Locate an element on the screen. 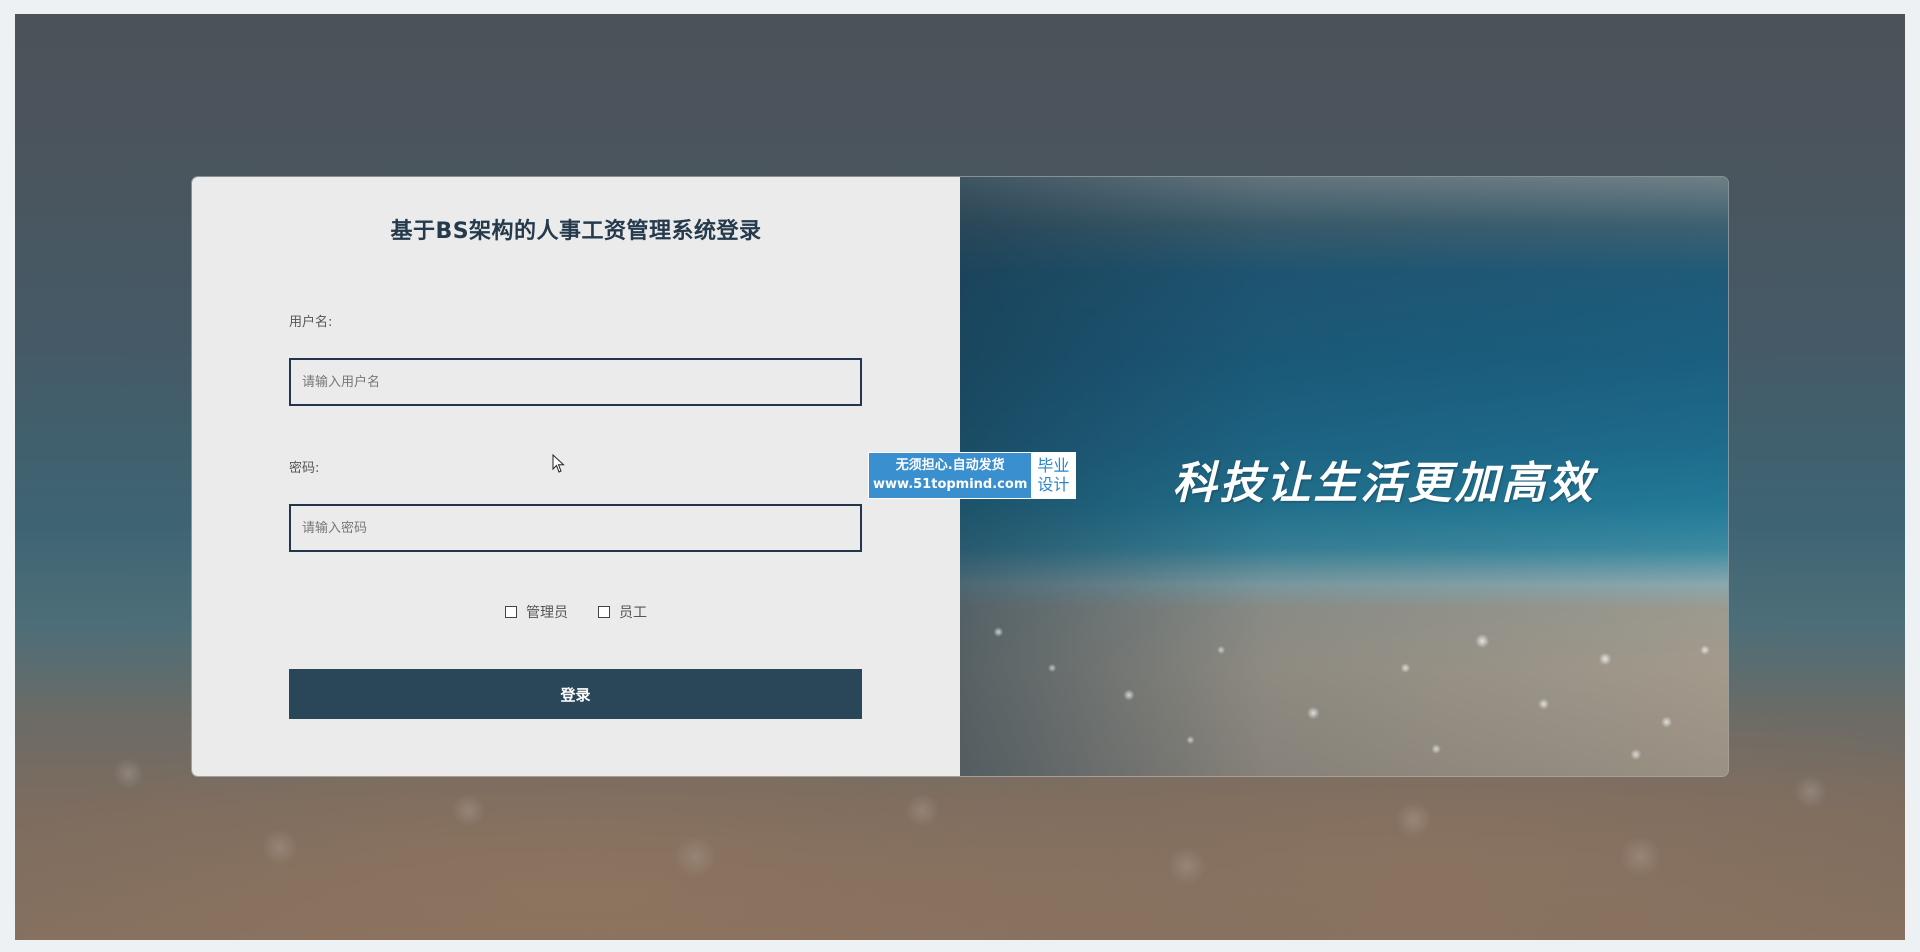 The height and width of the screenshot is (952, 1920). page-title: 基于BS架构的人事工资管理系统登录 is located at coordinates (576, 231).